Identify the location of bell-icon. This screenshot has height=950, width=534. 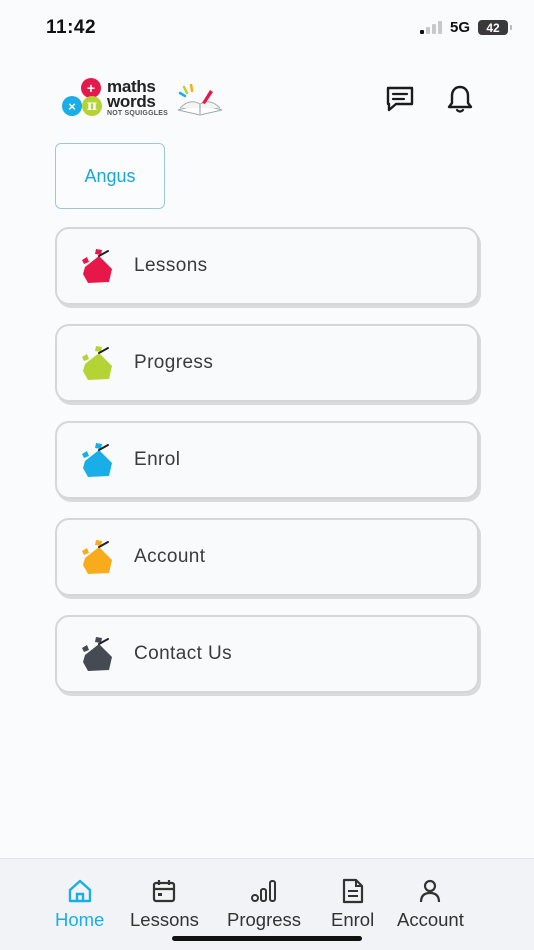
(460, 99).